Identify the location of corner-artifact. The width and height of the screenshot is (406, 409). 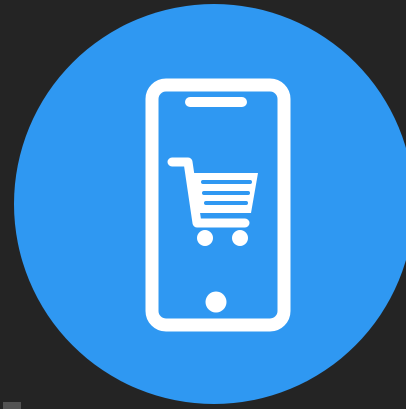
(12, 405).